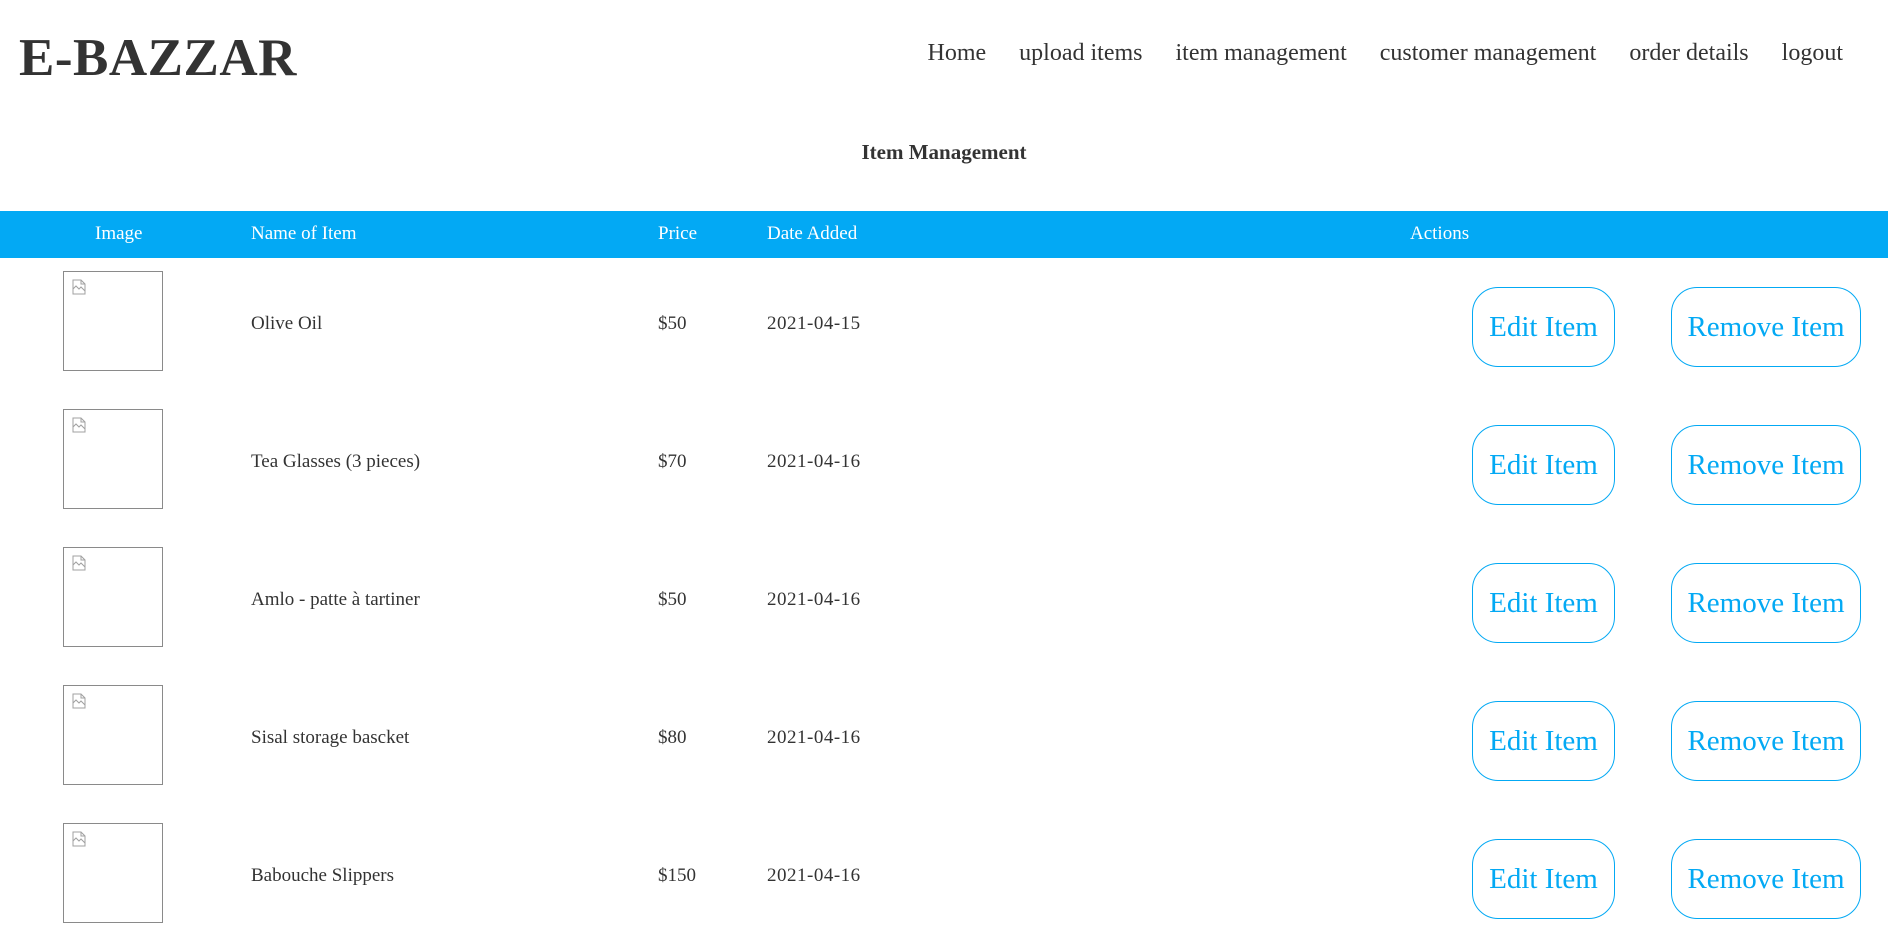 The width and height of the screenshot is (1888, 948). Describe the element at coordinates (119, 233) in the screenshot. I see `header-image: Image` at that location.